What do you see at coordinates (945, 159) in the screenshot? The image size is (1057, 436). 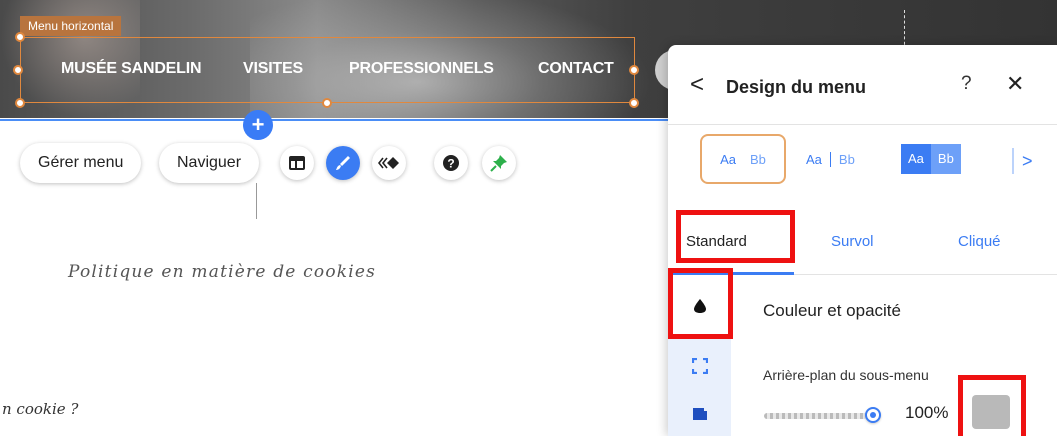 I see `preset-3-bb: Bb` at bounding box center [945, 159].